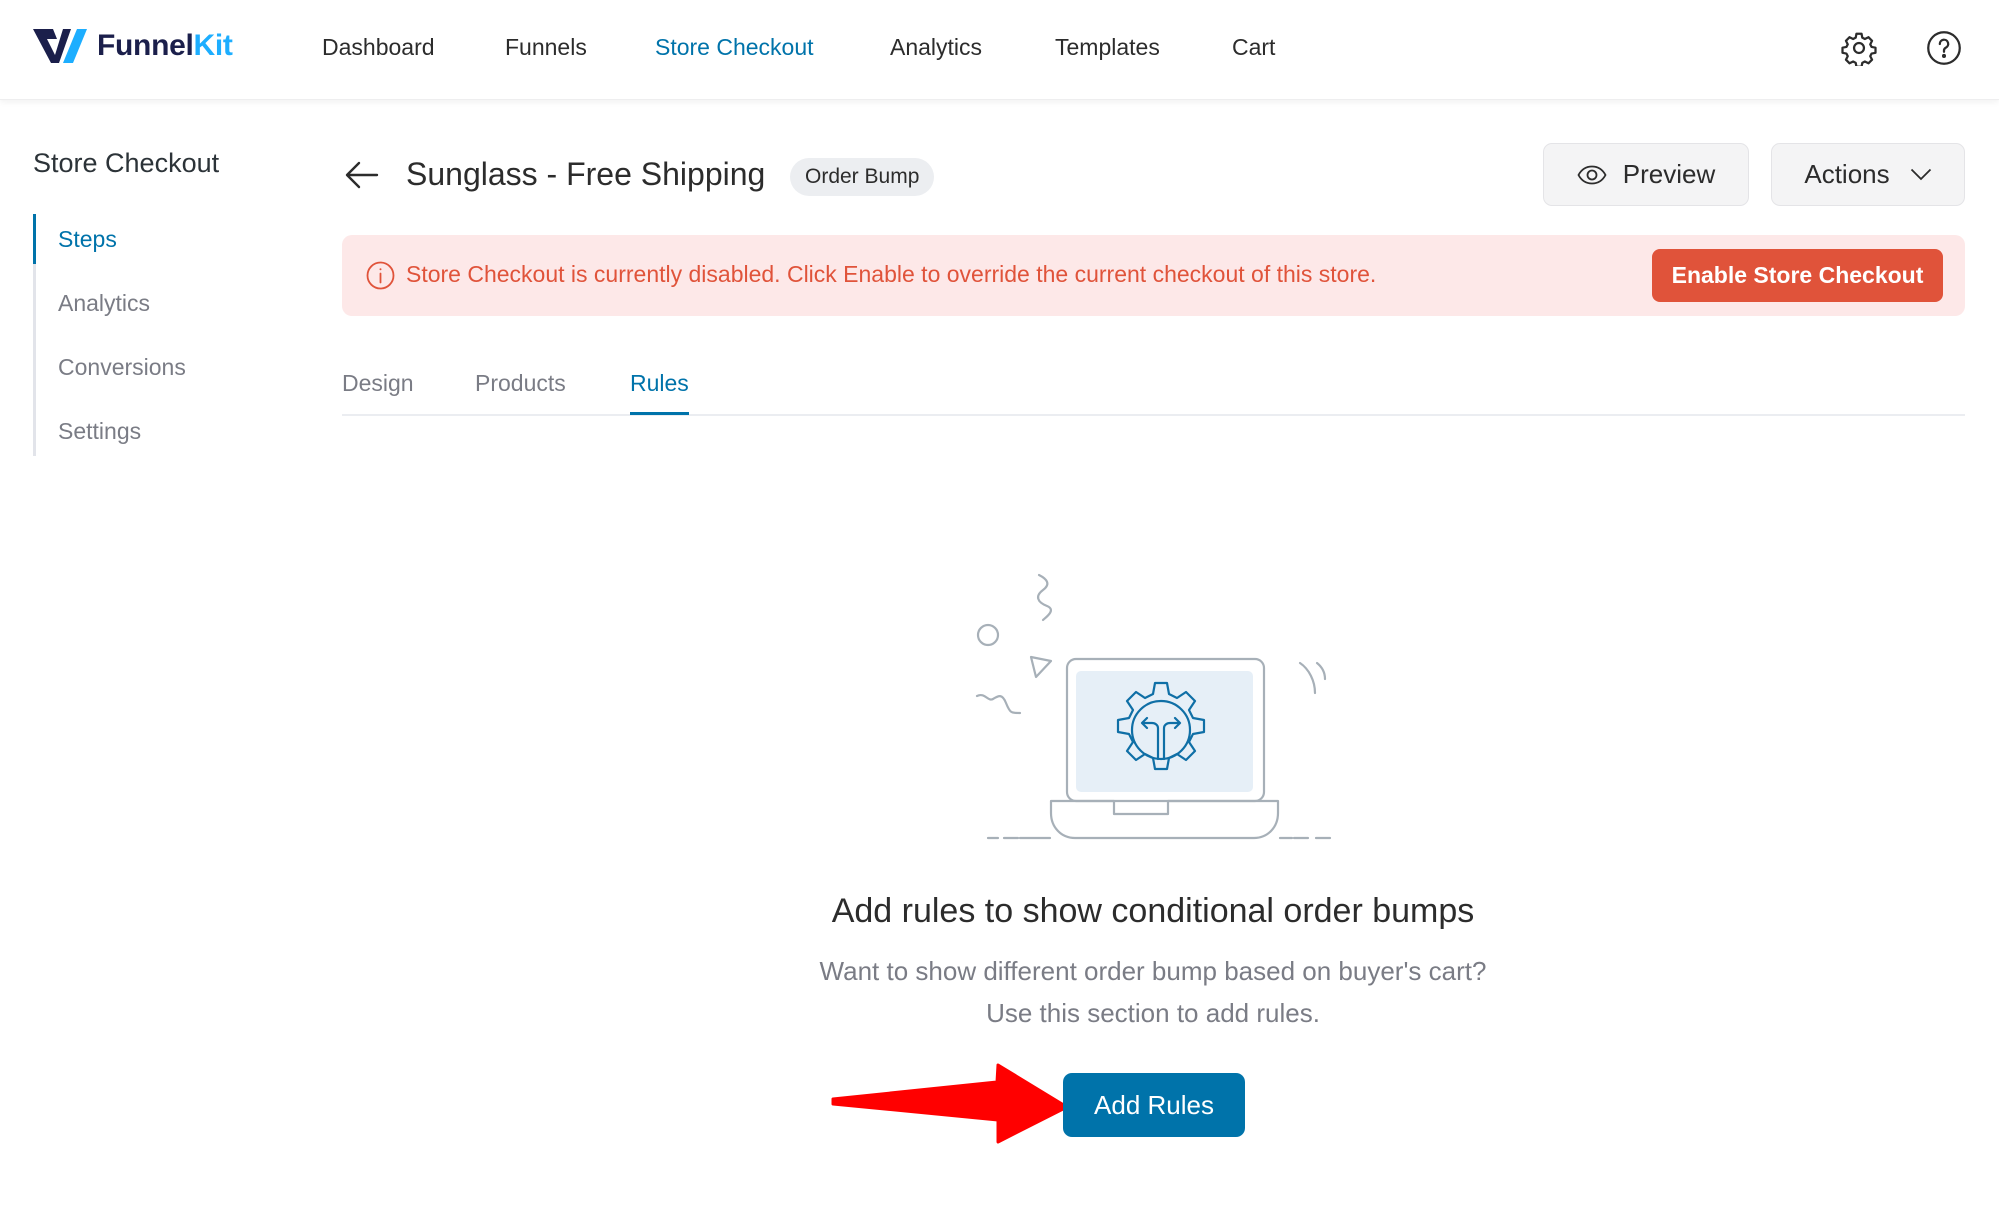  What do you see at coordinates (1153, 1013) in the screenshot?
I see `description-line-2: Use this section to add rules.` at bounding box center [1153, 1013].